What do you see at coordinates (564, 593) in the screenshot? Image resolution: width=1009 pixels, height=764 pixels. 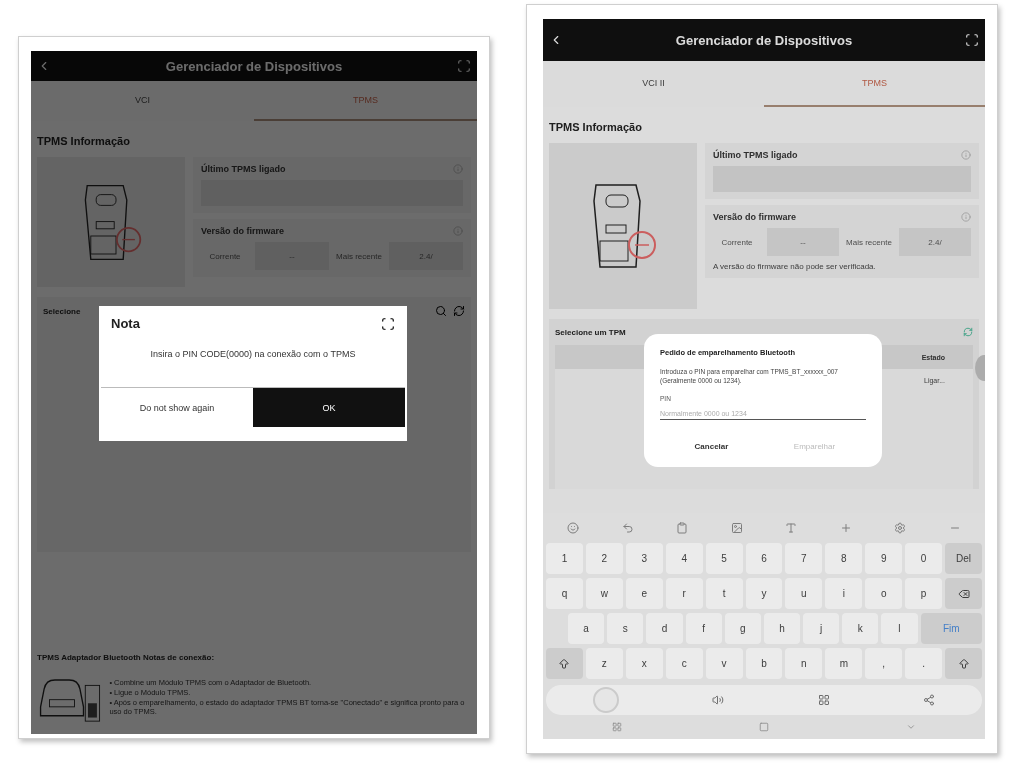 I see `keyboard-key: q` at bounding box center [564, 593].